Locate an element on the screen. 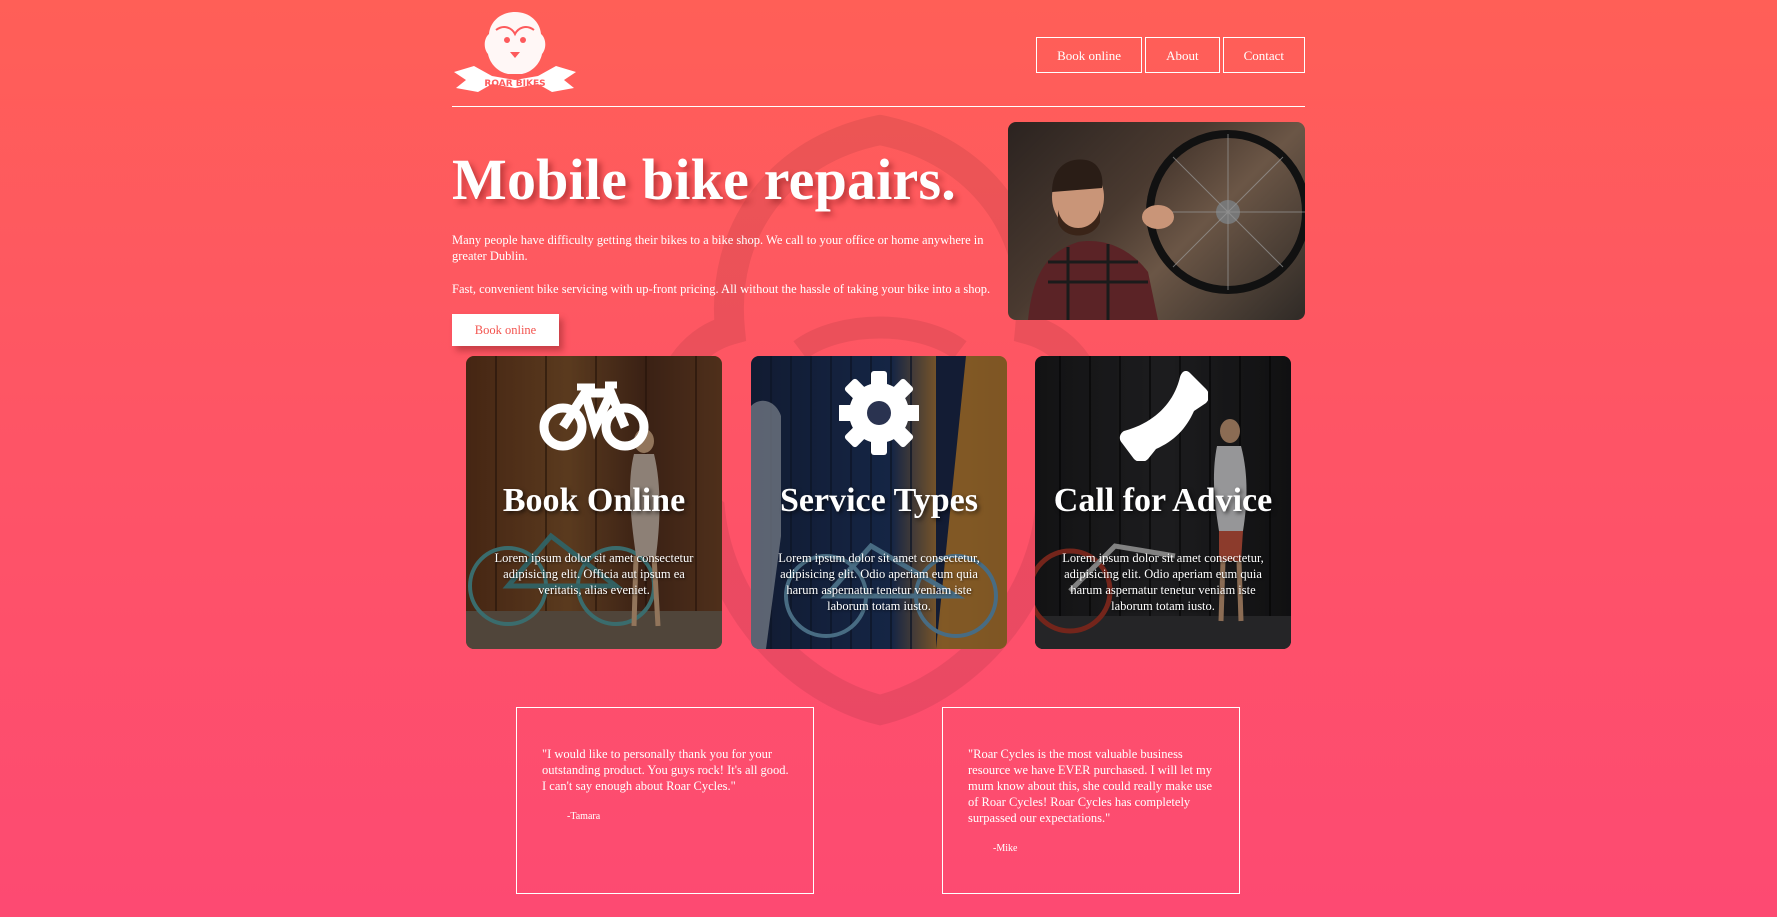 Image resolution: width=1777 pixels, height=917 pixels. header-divider is located at coordinates (878, 106).